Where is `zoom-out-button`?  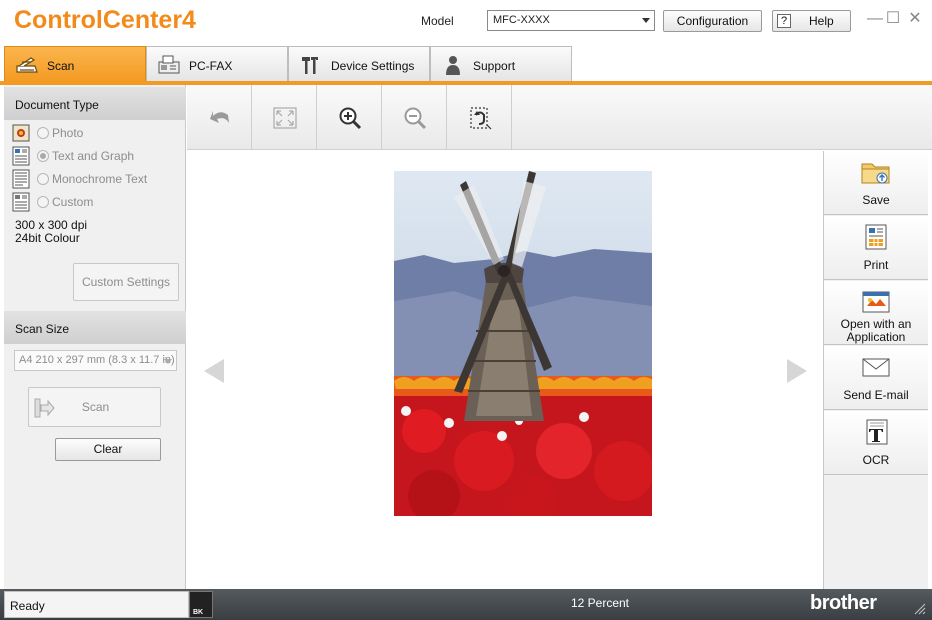
zoom-out-button is located at coordinates (414, 117).